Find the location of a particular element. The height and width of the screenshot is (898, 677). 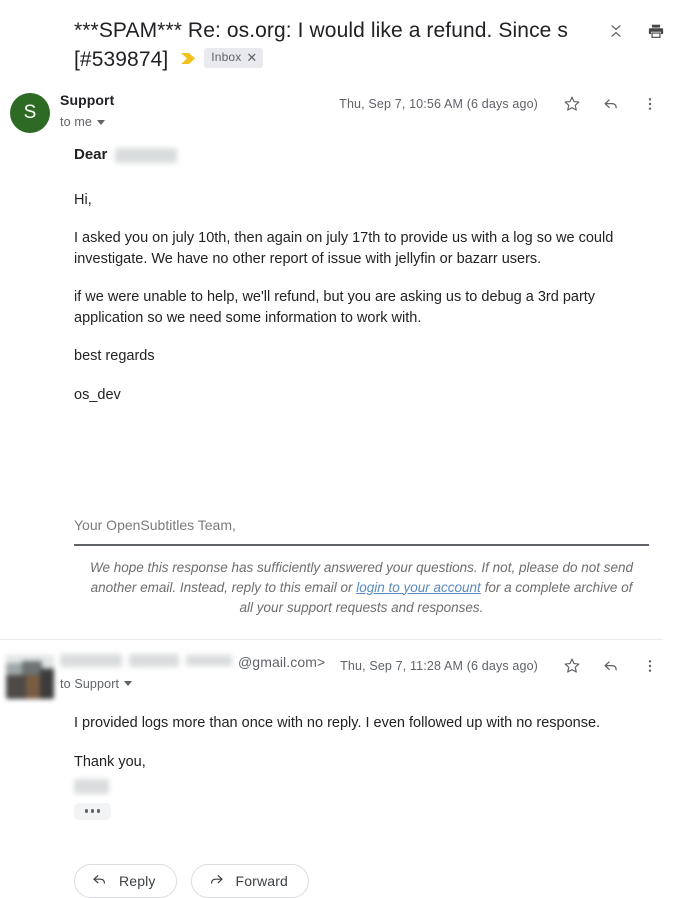

redacted-sender-first is located at coordinates (91, 660).